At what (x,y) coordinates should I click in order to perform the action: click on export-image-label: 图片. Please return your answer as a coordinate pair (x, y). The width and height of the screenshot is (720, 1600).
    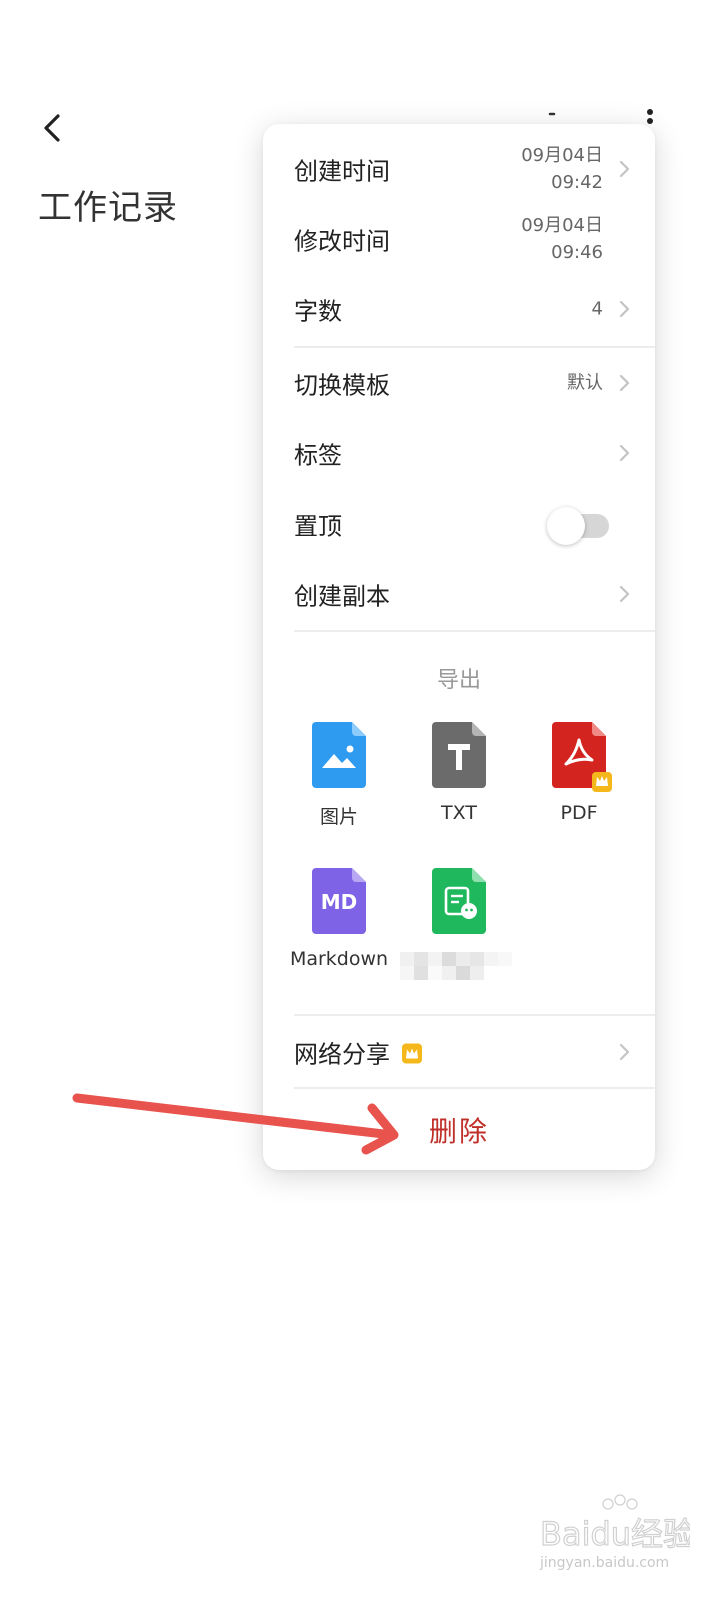
    Looking at the image, I should click on (338, 817).